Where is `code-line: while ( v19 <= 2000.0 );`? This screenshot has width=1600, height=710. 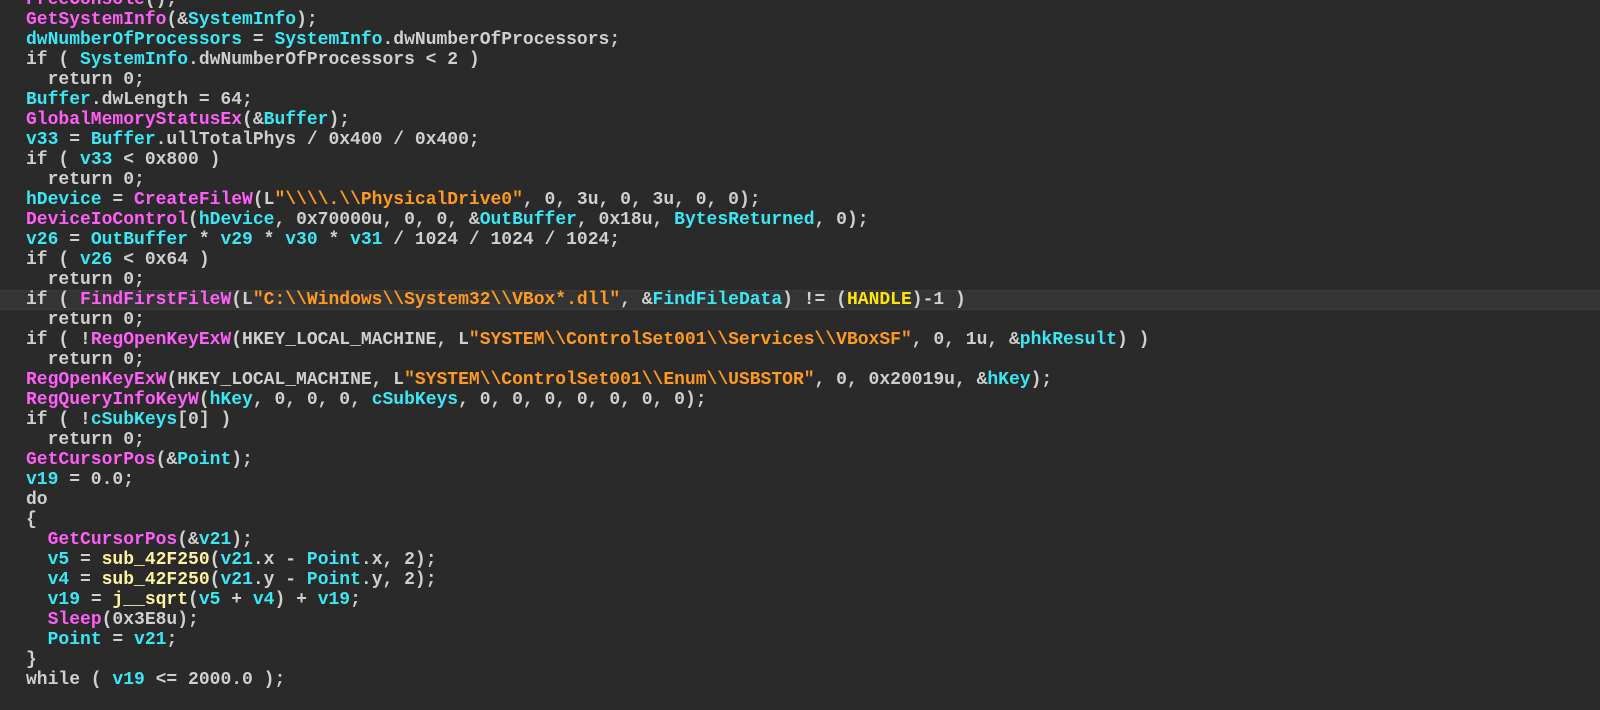 code-line: while ( v19 <= 2000.0 ); is located at coordinates (587, 680).